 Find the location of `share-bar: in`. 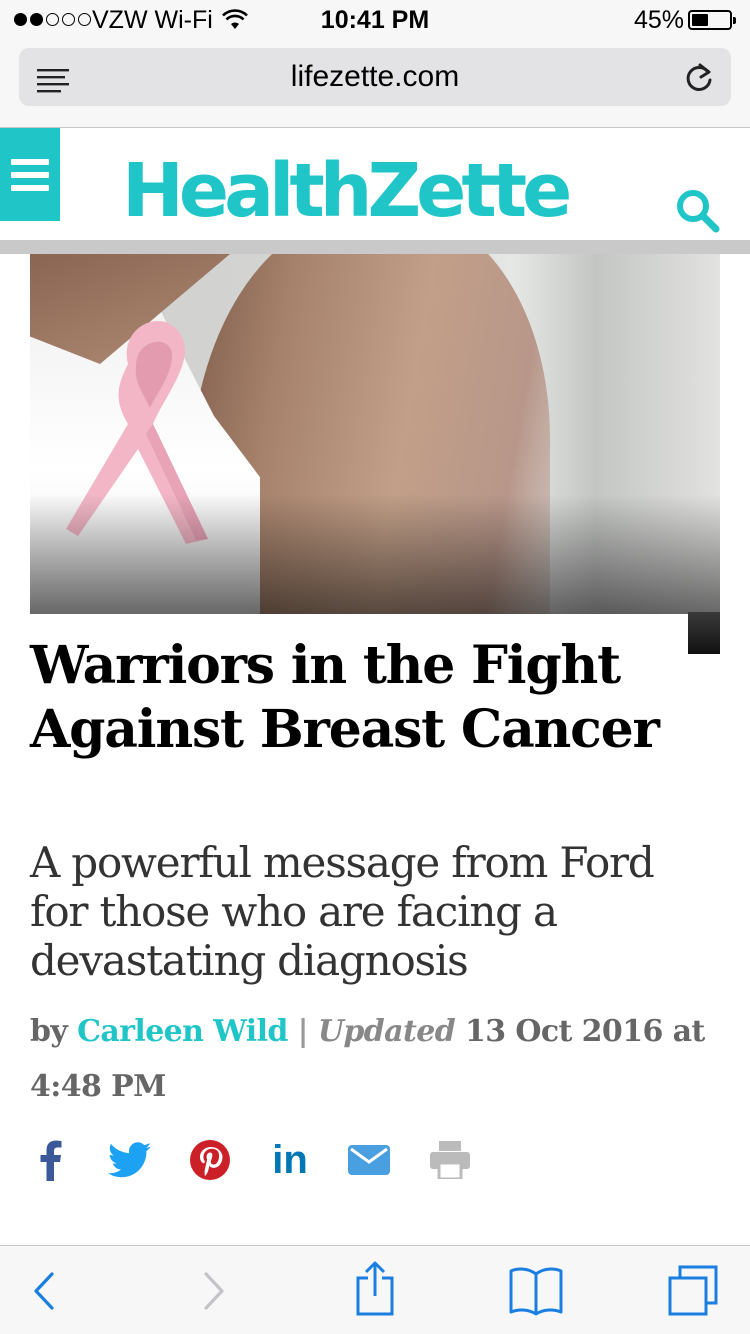

share-bar: in is located at coordinates (375, 1160).